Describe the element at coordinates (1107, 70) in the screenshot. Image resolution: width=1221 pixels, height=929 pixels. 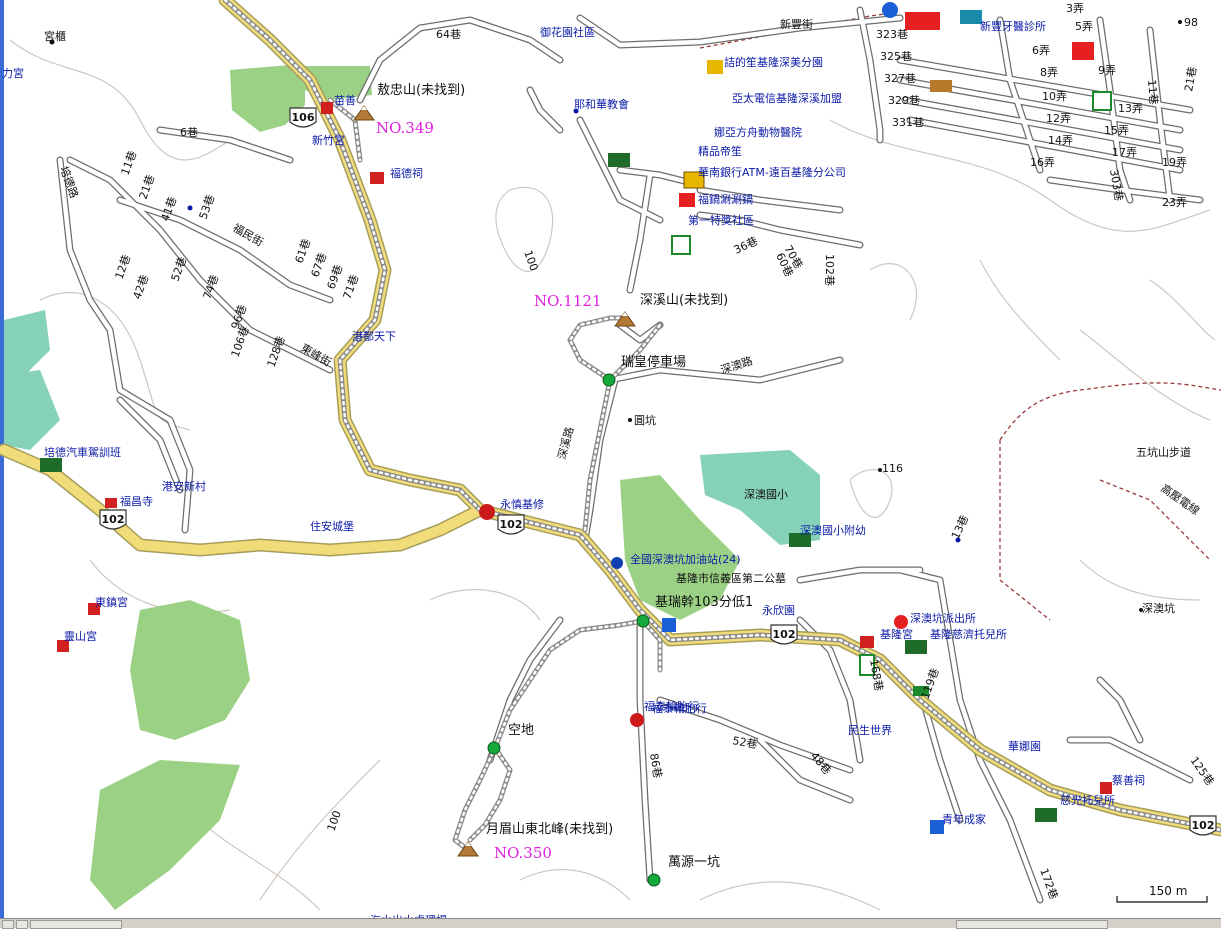
I see `alley-label: 9弄` at that location.